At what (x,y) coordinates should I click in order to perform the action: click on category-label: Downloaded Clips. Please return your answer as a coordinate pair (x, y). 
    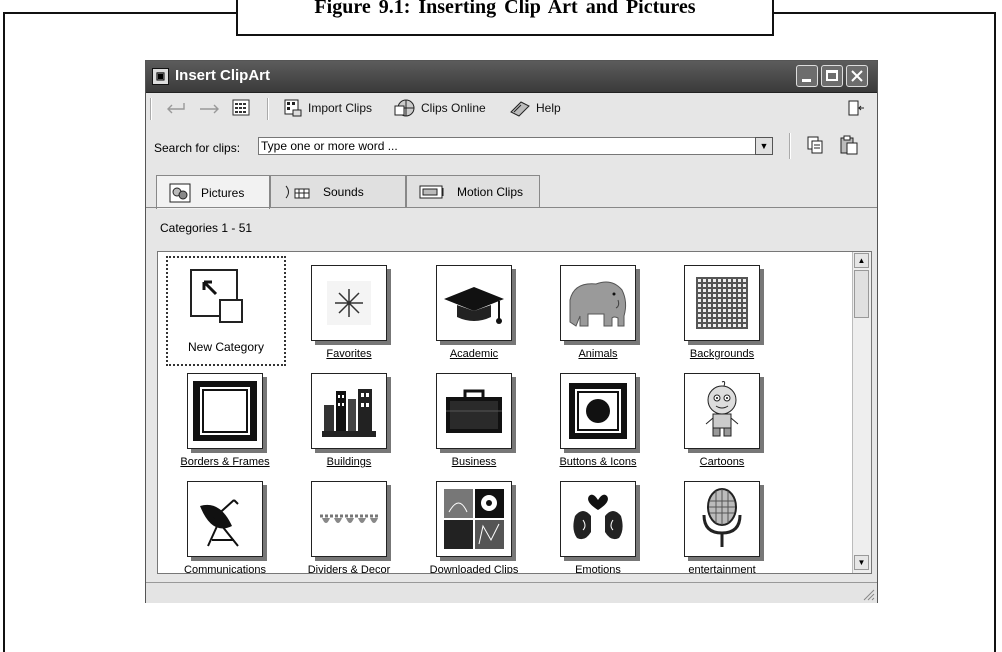
    Looking at the image, I should click on (474, 569).